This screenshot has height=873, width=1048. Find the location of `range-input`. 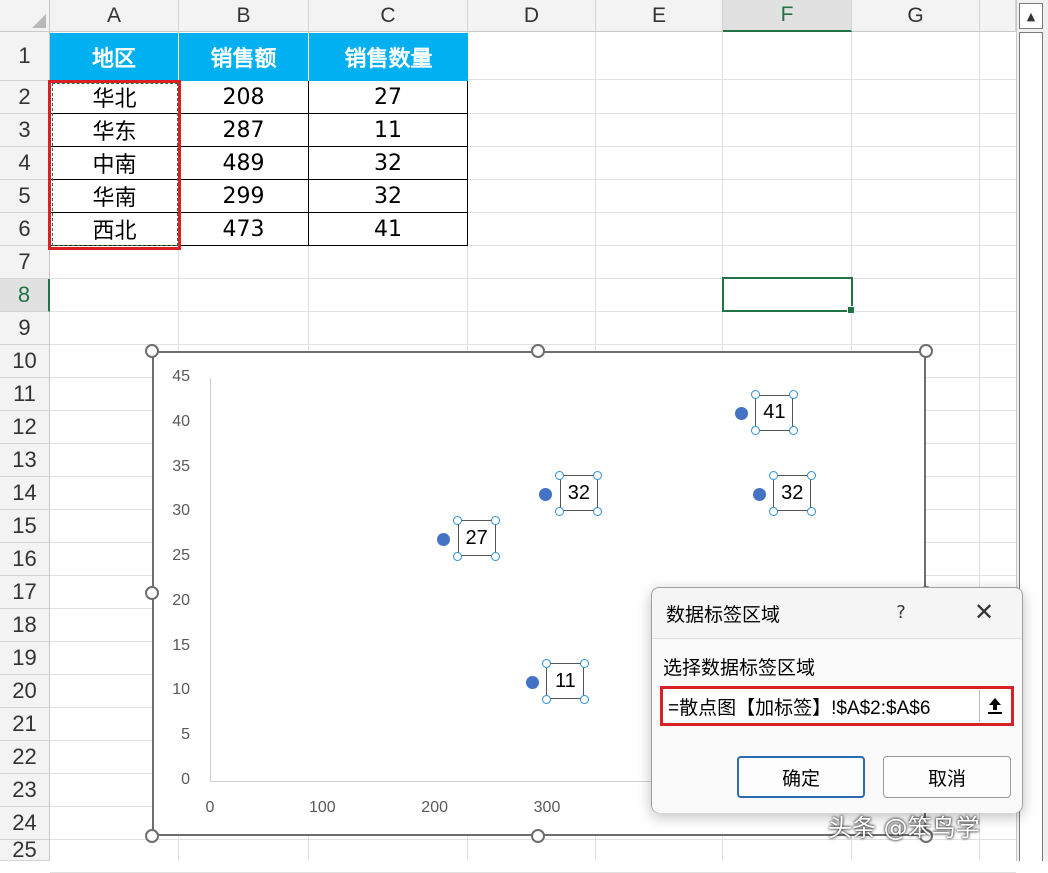

range-input is located at coordinates (820, 706).